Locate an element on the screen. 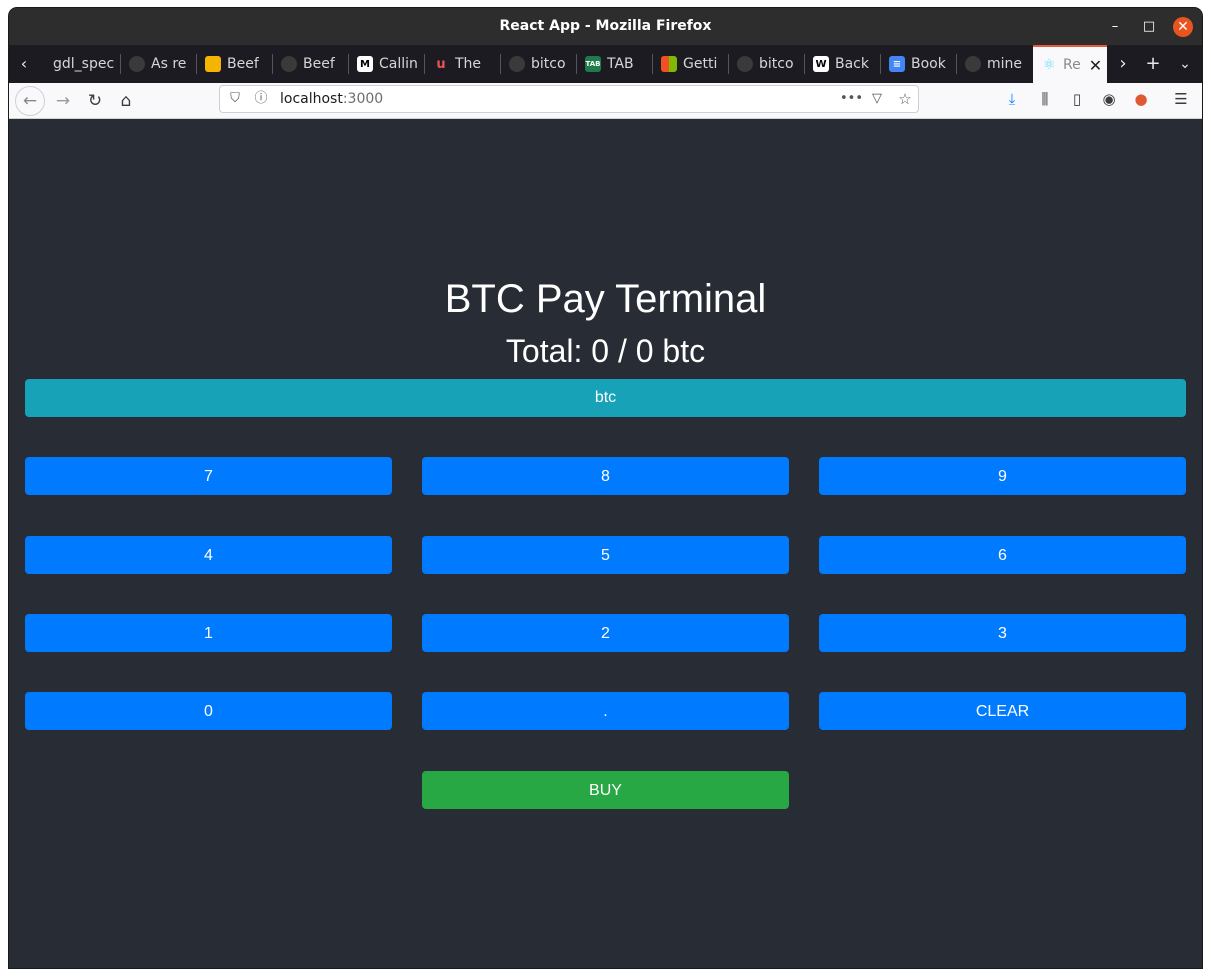 The height and width of the screenshot is (976, 1211). page-title: BTC Pay Terminal is located at coordinates (605, 299).